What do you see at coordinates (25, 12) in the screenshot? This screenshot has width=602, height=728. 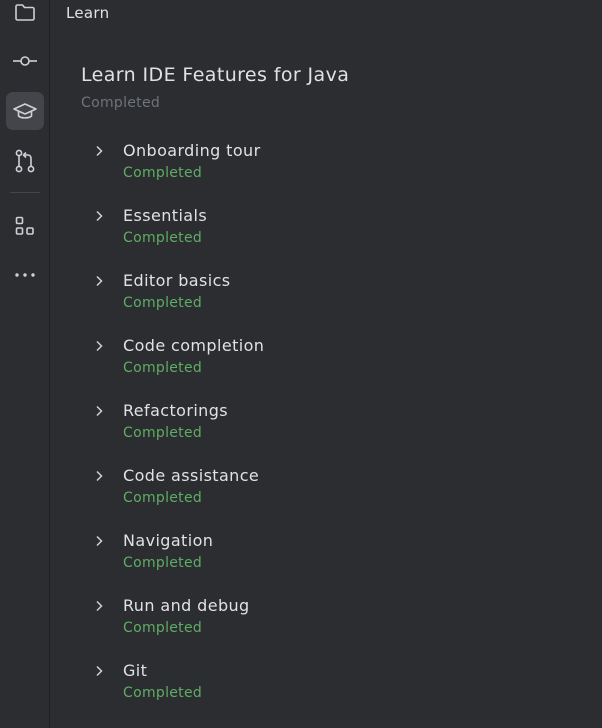 I see `folder-icon` at bounding box center [25, 12].